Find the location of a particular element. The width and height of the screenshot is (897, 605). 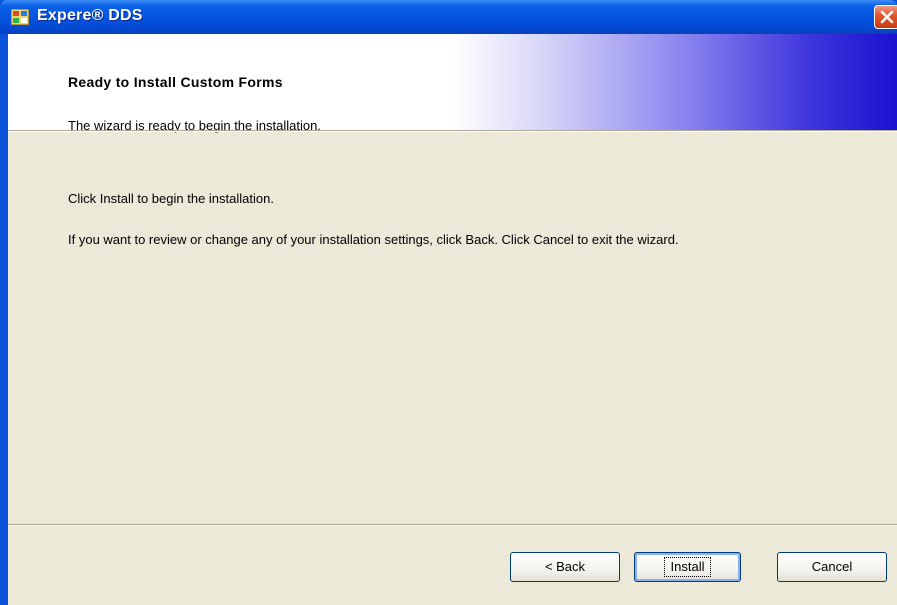

back-button-label: < Back is located at coordinates (565, 566).